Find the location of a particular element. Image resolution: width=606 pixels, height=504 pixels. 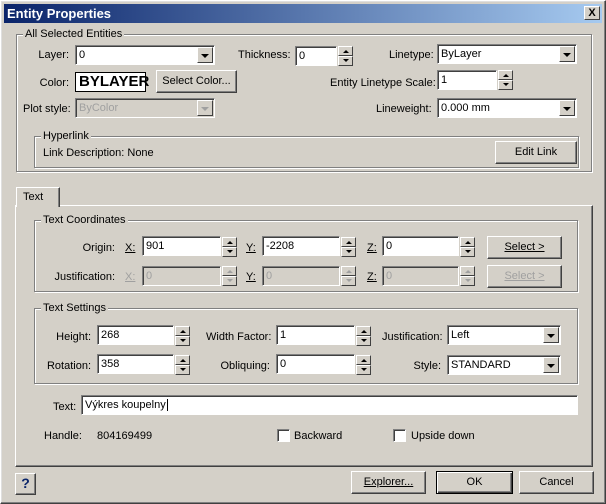

height-value: 268 is located at coordinates (110, 335).